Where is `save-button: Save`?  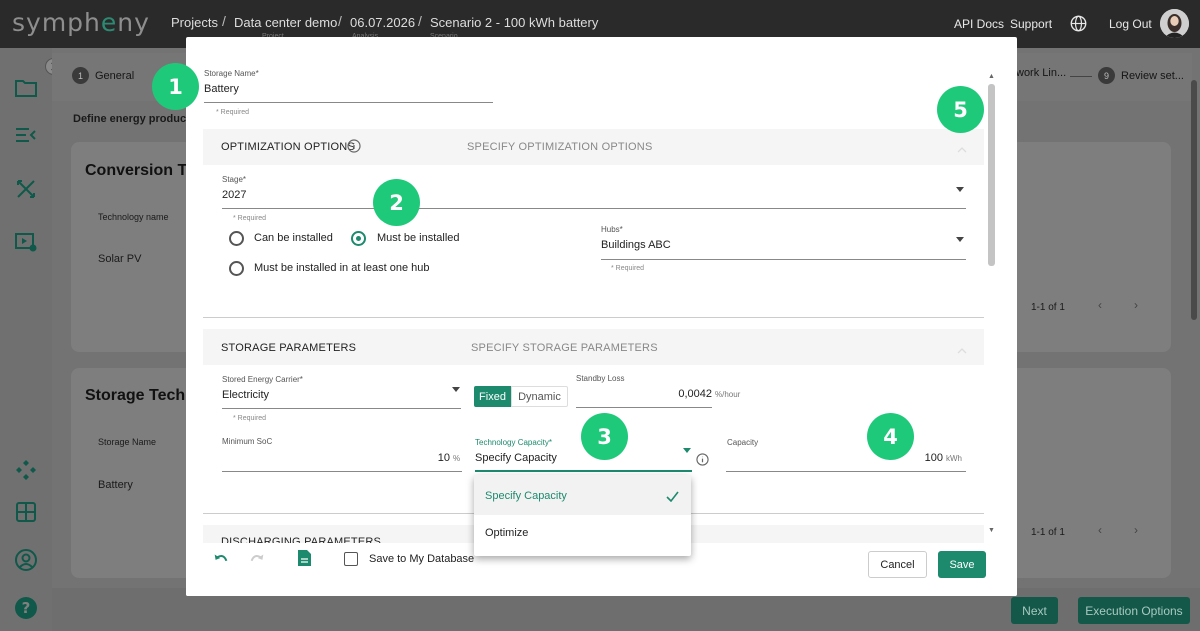
save-button: Save is located at coordinates (962, 564).